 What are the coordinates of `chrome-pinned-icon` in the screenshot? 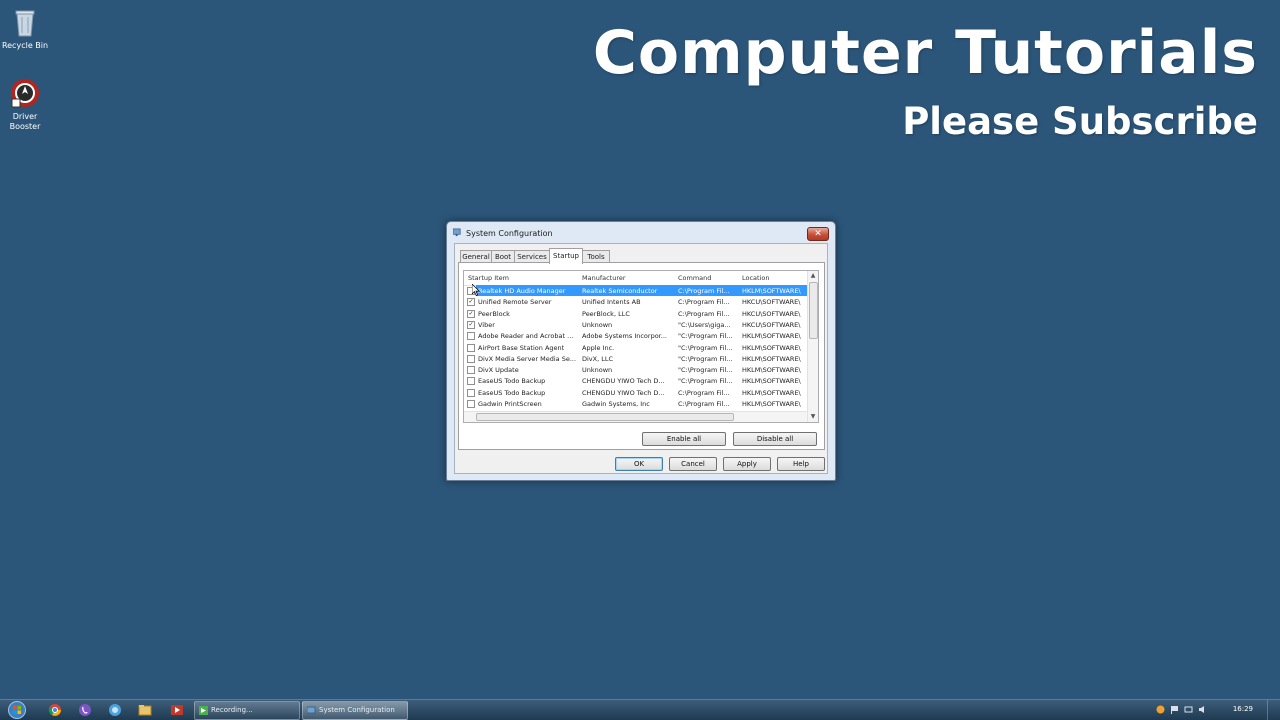 It's located at (55, 710).